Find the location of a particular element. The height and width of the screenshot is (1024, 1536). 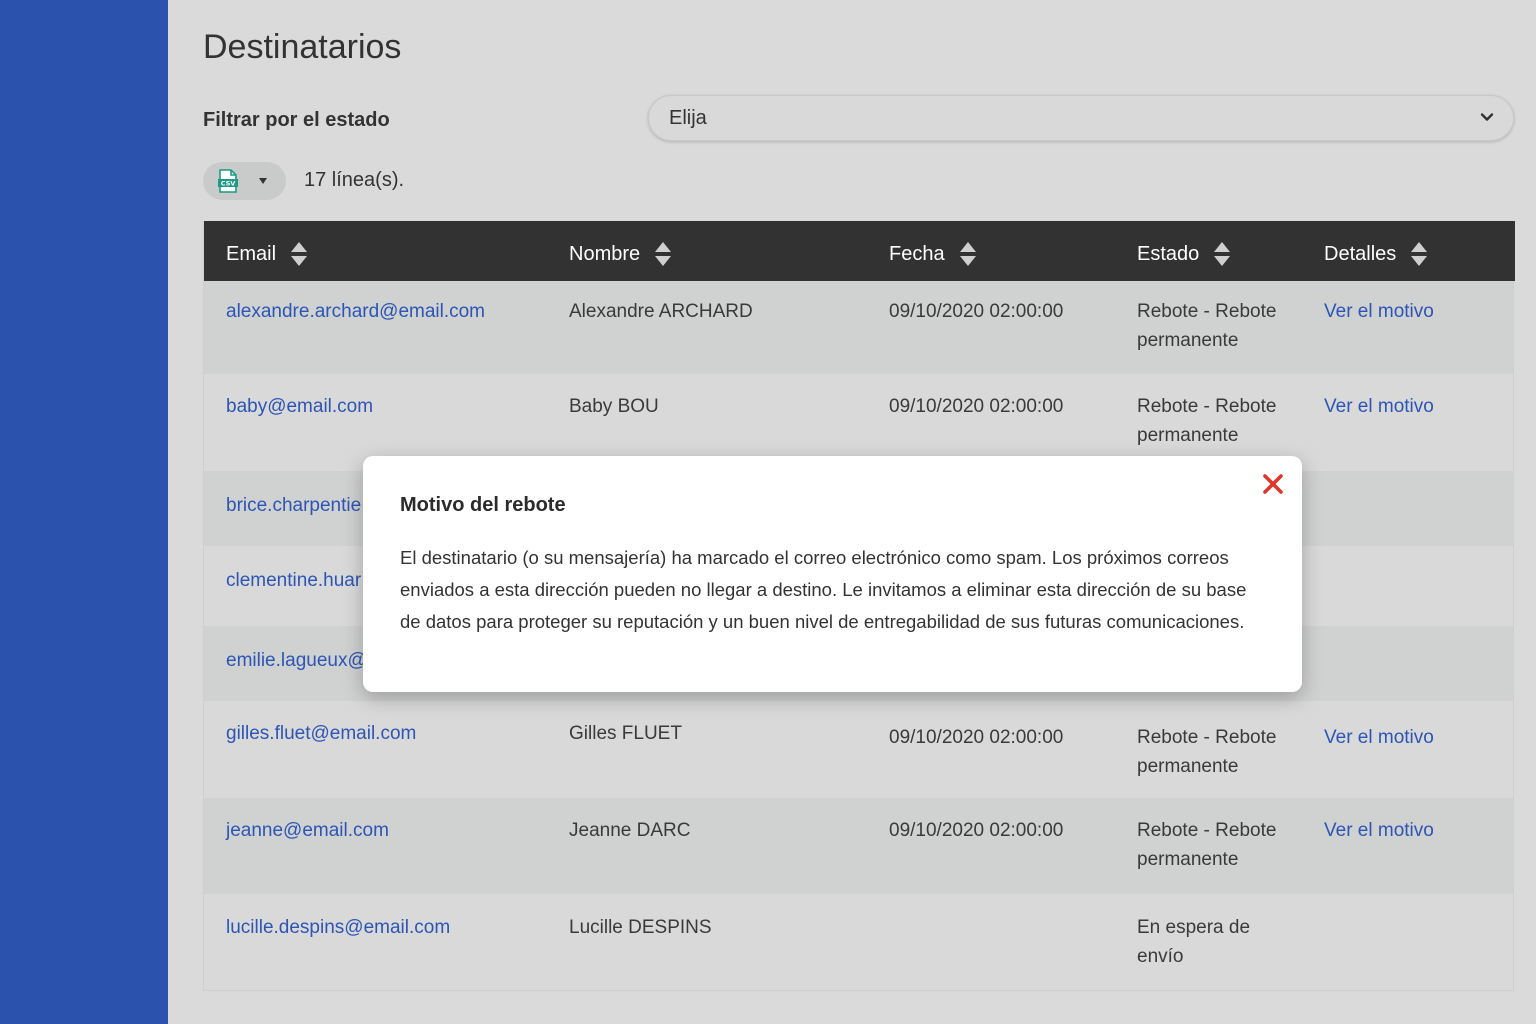

email-link: emilie.lagueux@ is located at coordinates (296, 660).